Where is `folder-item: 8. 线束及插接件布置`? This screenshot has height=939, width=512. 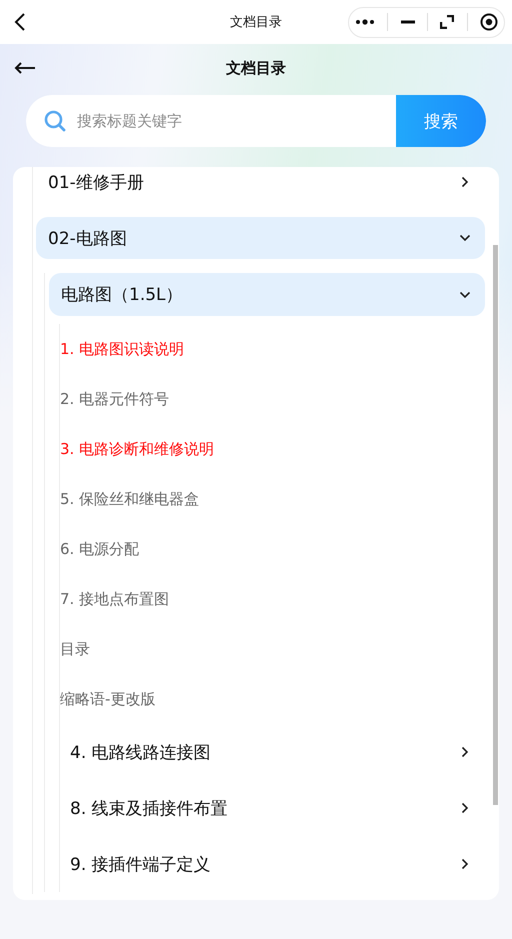
folder-item: 8. 线束及插接件布置 is located at coordinates (272, 808).